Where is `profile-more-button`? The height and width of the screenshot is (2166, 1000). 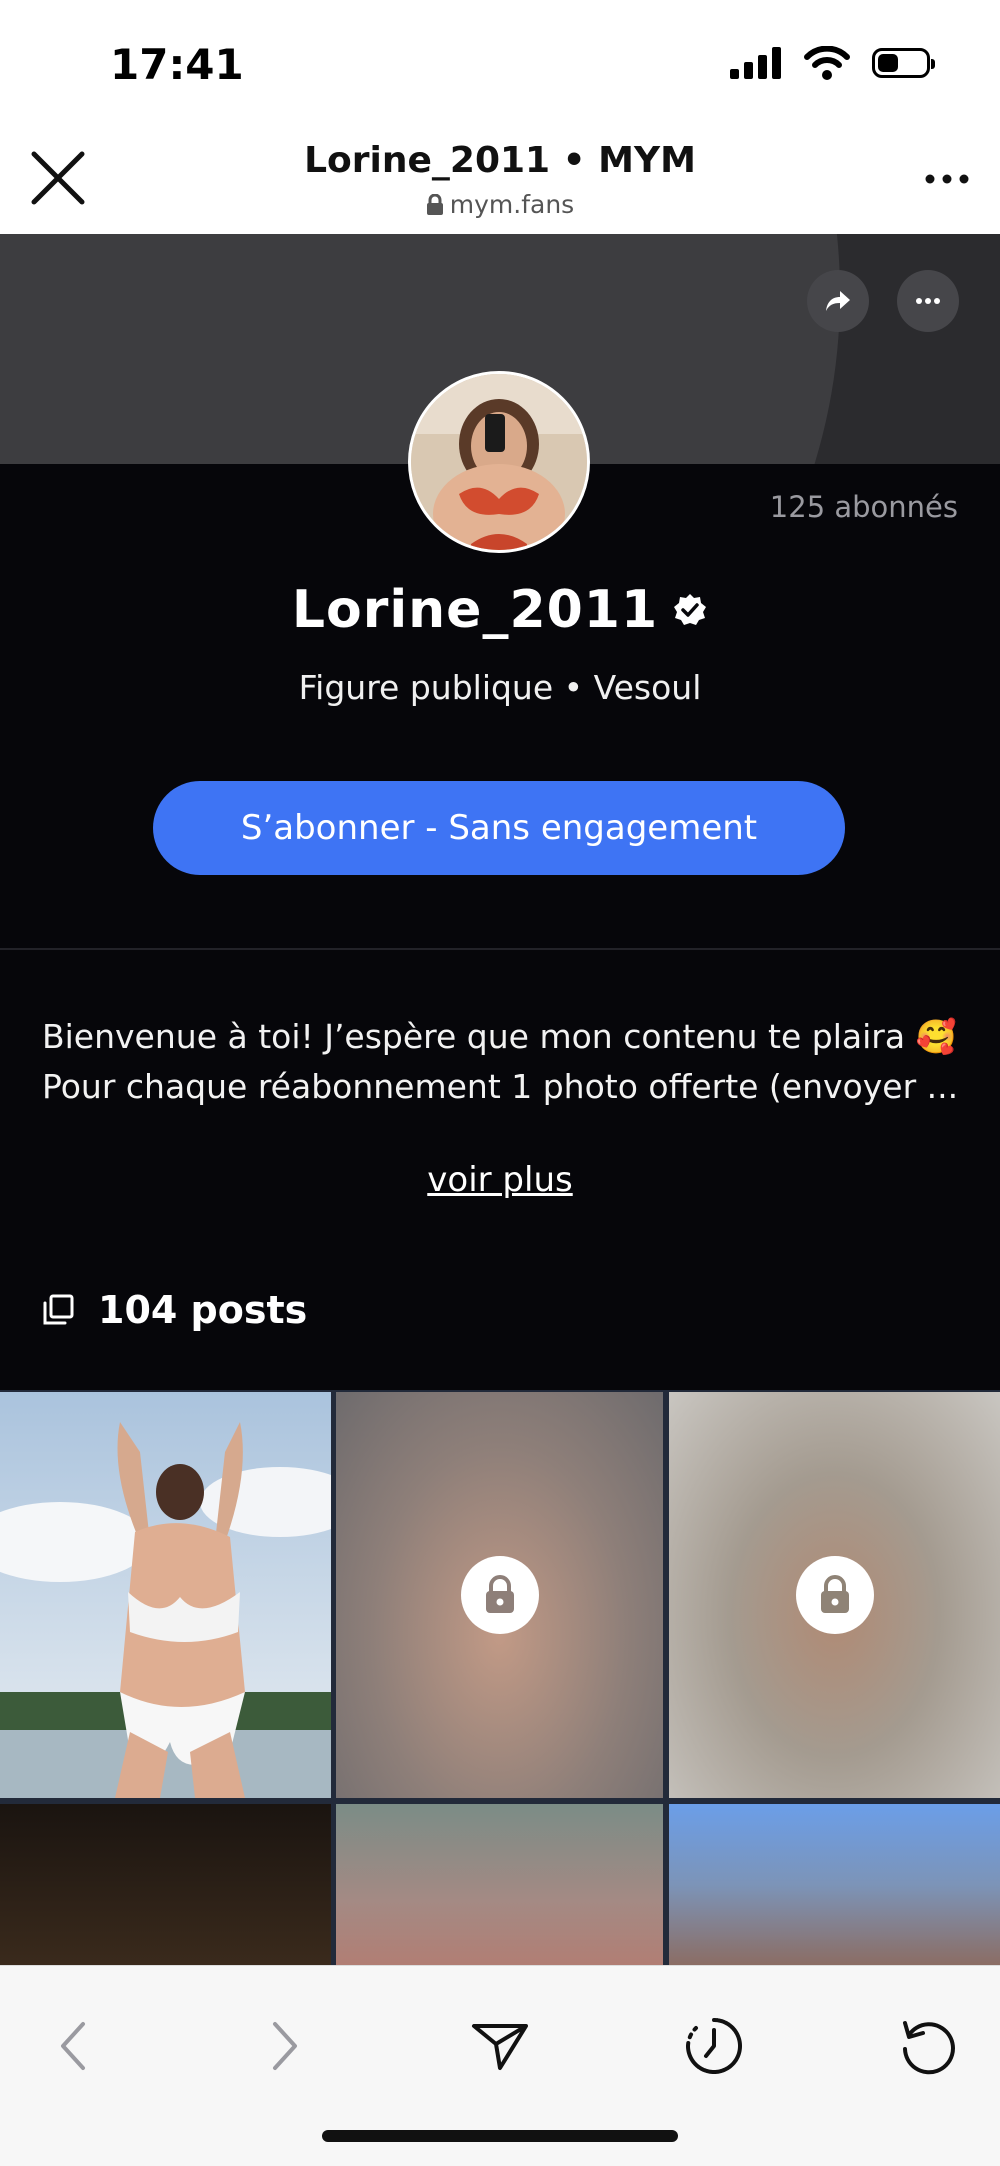 profile-more-button is located at coordinates (928, 301).